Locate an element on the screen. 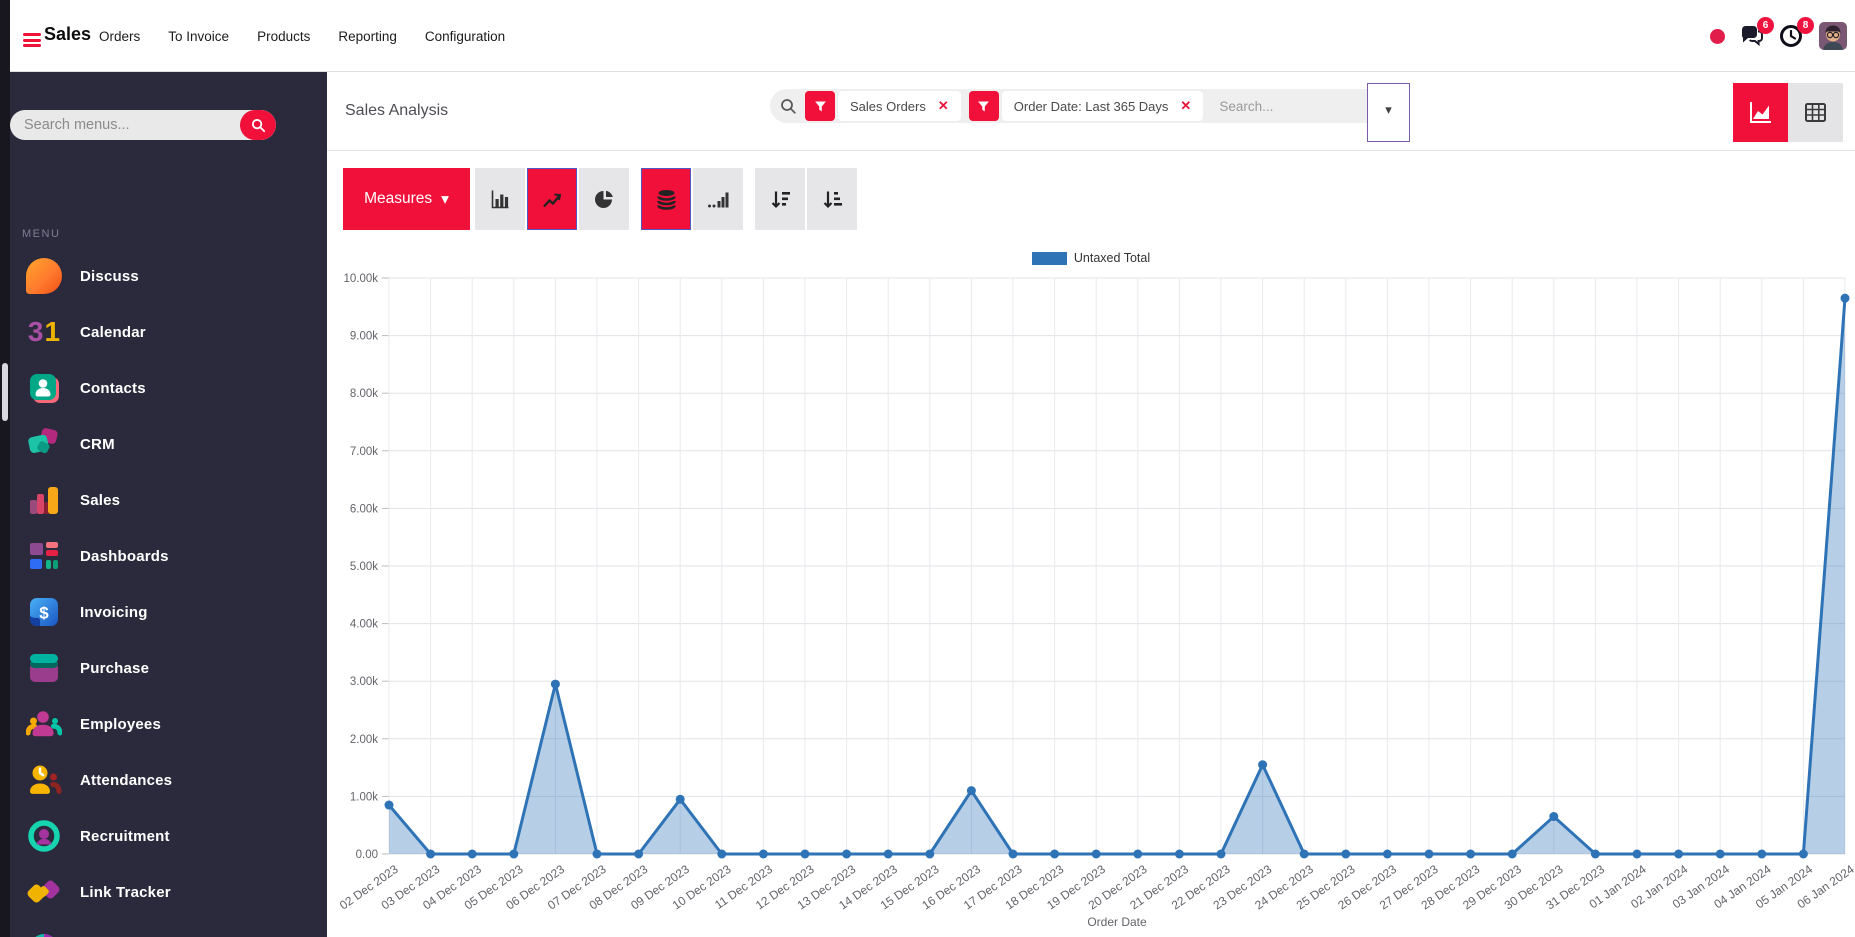 This screenshot has height=937, width=1855. sidebar-item-link-tracker: Link Tracker is located at coordinates (168, 892).